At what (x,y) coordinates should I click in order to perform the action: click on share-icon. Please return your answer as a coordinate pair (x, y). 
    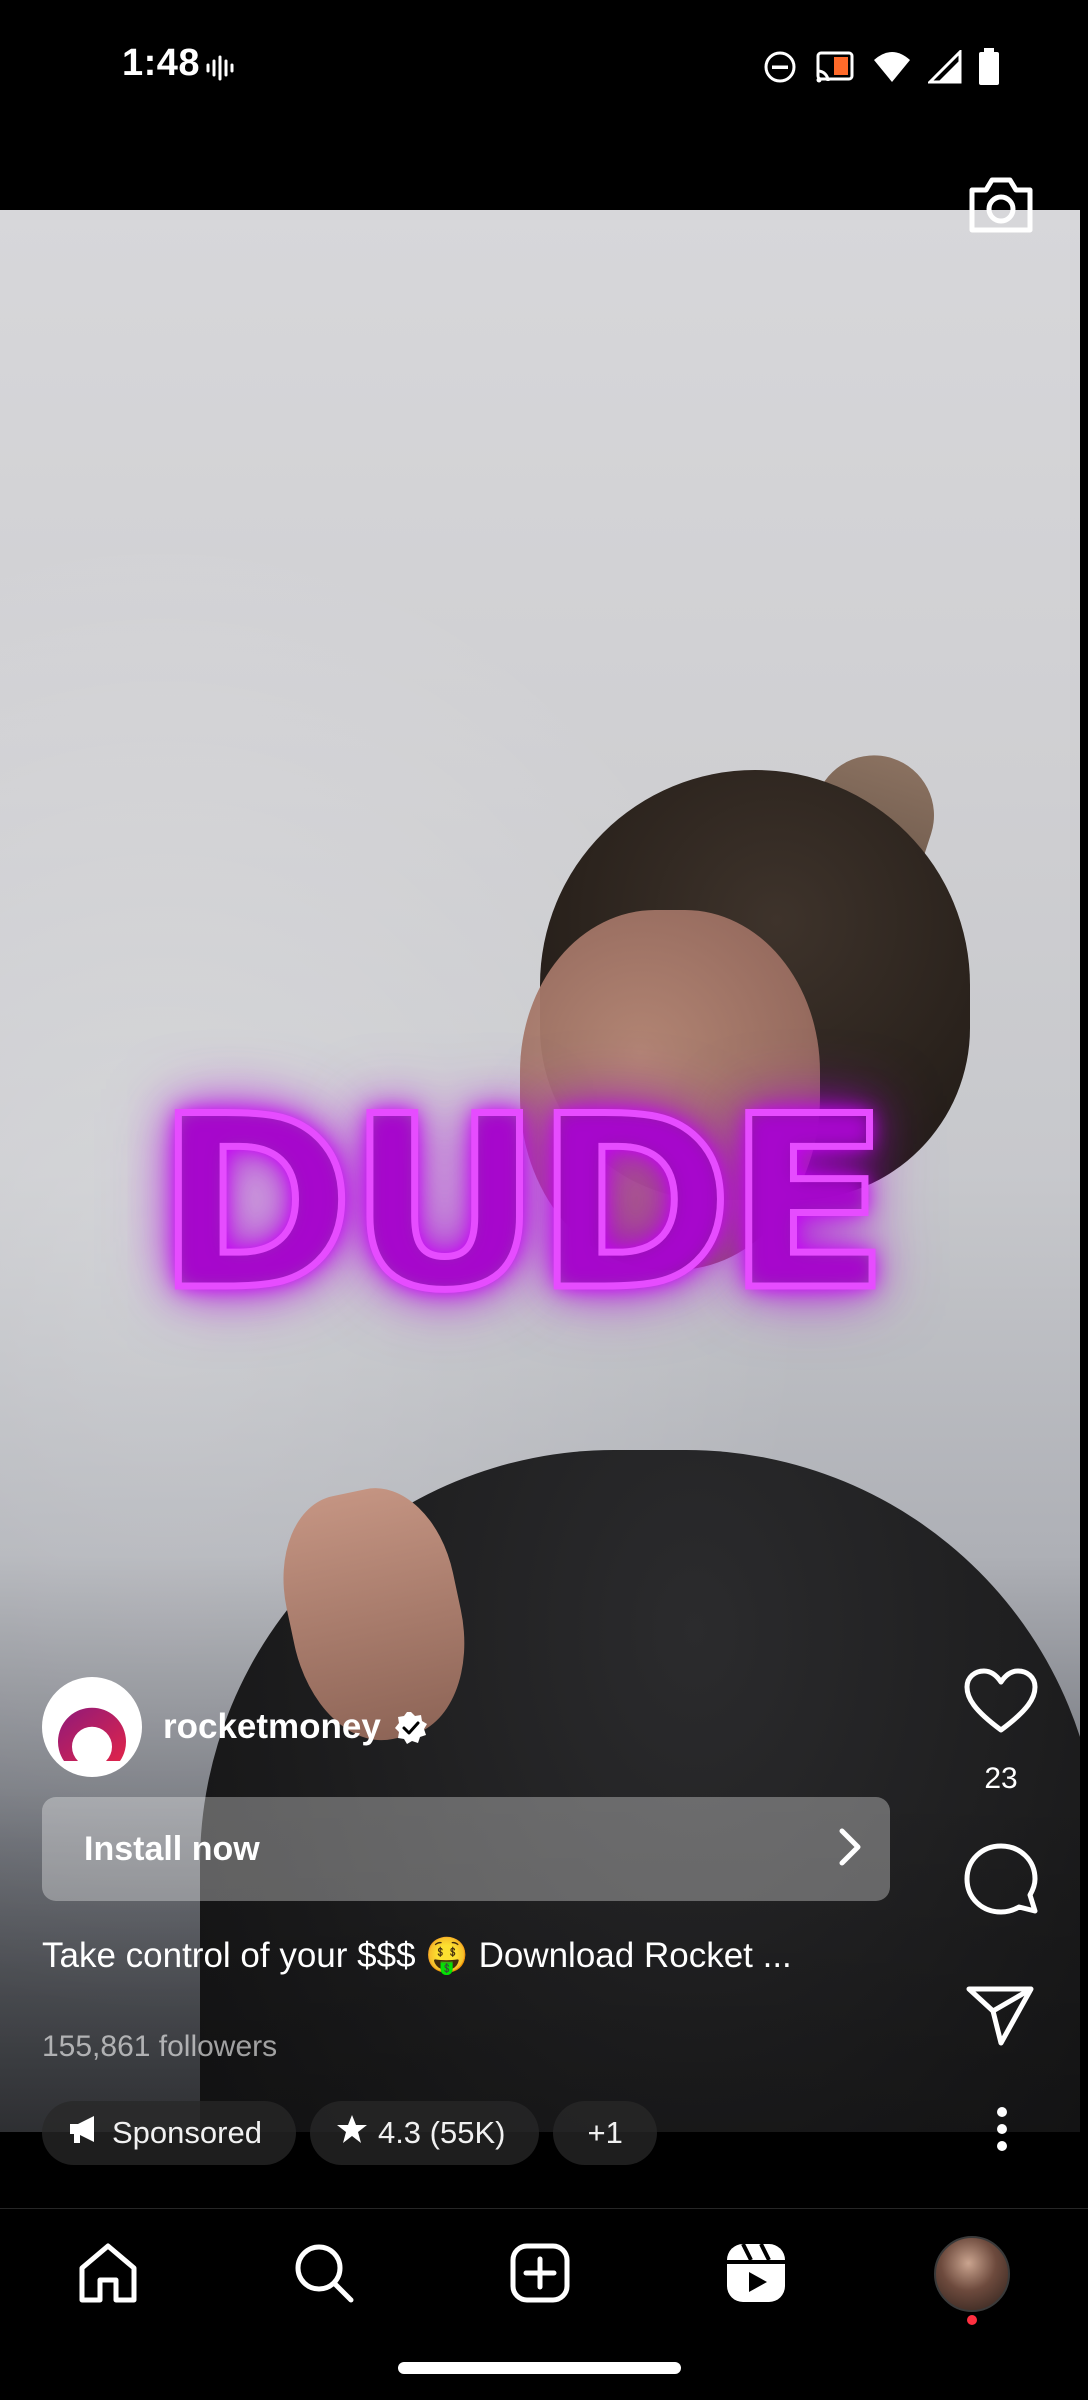
    Looking at the image, I should click on (1000, 2018).